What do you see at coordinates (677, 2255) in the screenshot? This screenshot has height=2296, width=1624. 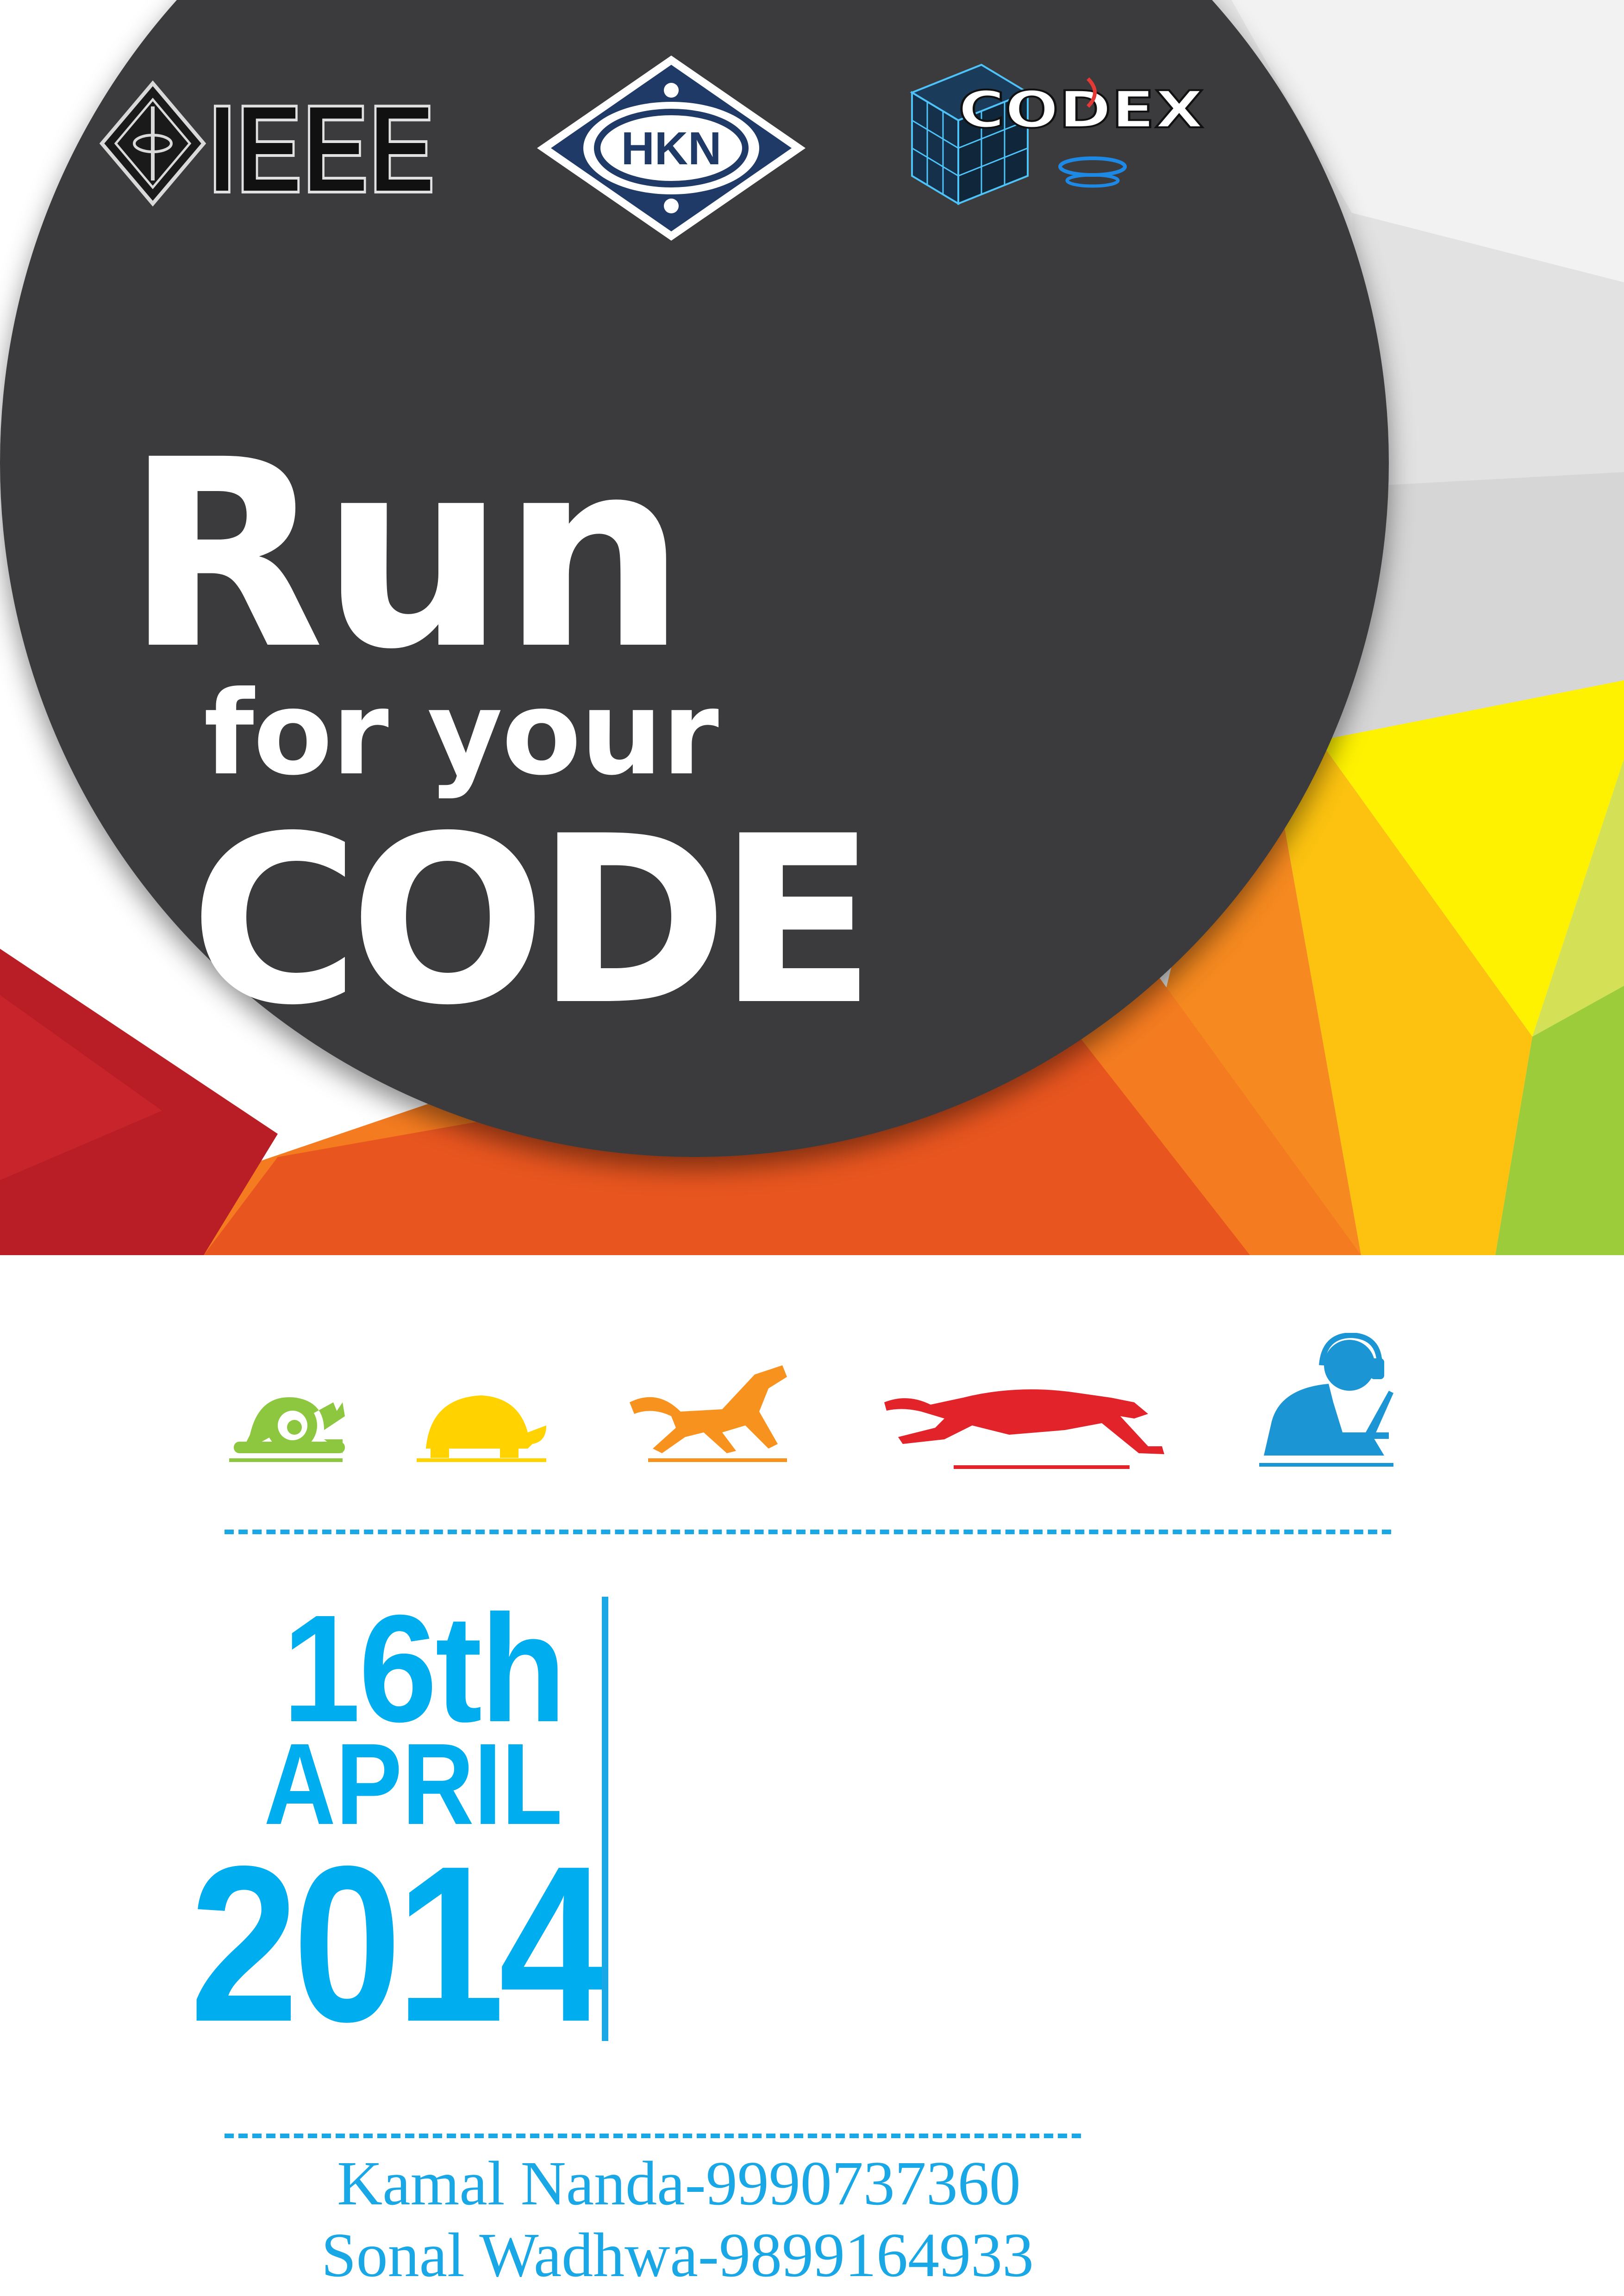 I see `contact-sonal-wadhwa: Sonal Wadhwa-9899164933` at bounding box center [677, 2255].